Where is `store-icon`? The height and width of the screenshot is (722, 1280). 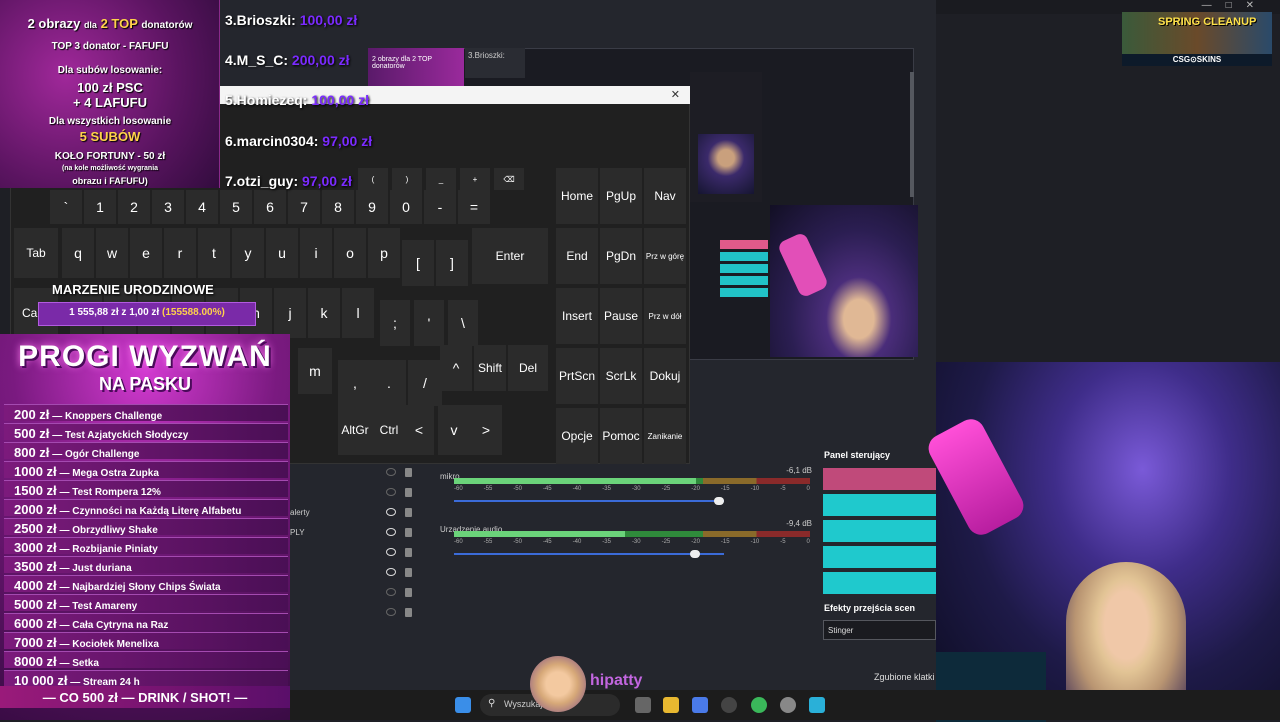 store-icon is located at coordinates (700, 705).